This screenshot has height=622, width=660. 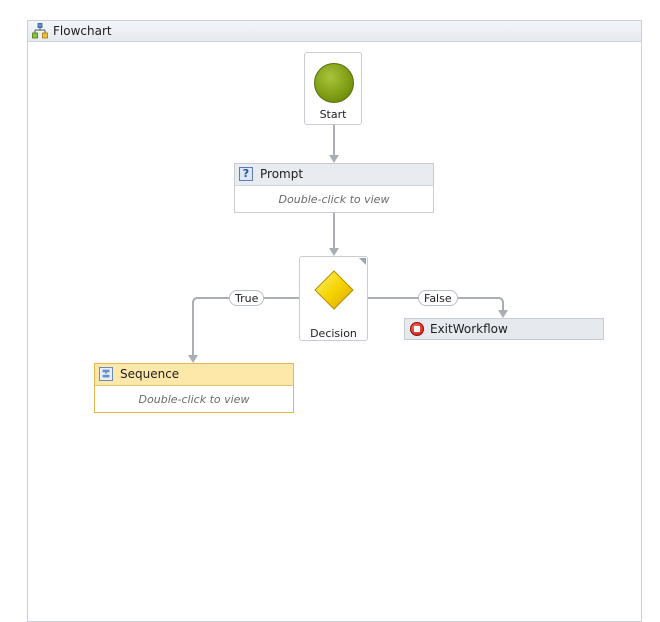 What do you see at coordinates (438, 298) in the screenshot?
I see `false-branch-label: False` at bounding box center [438, 298].